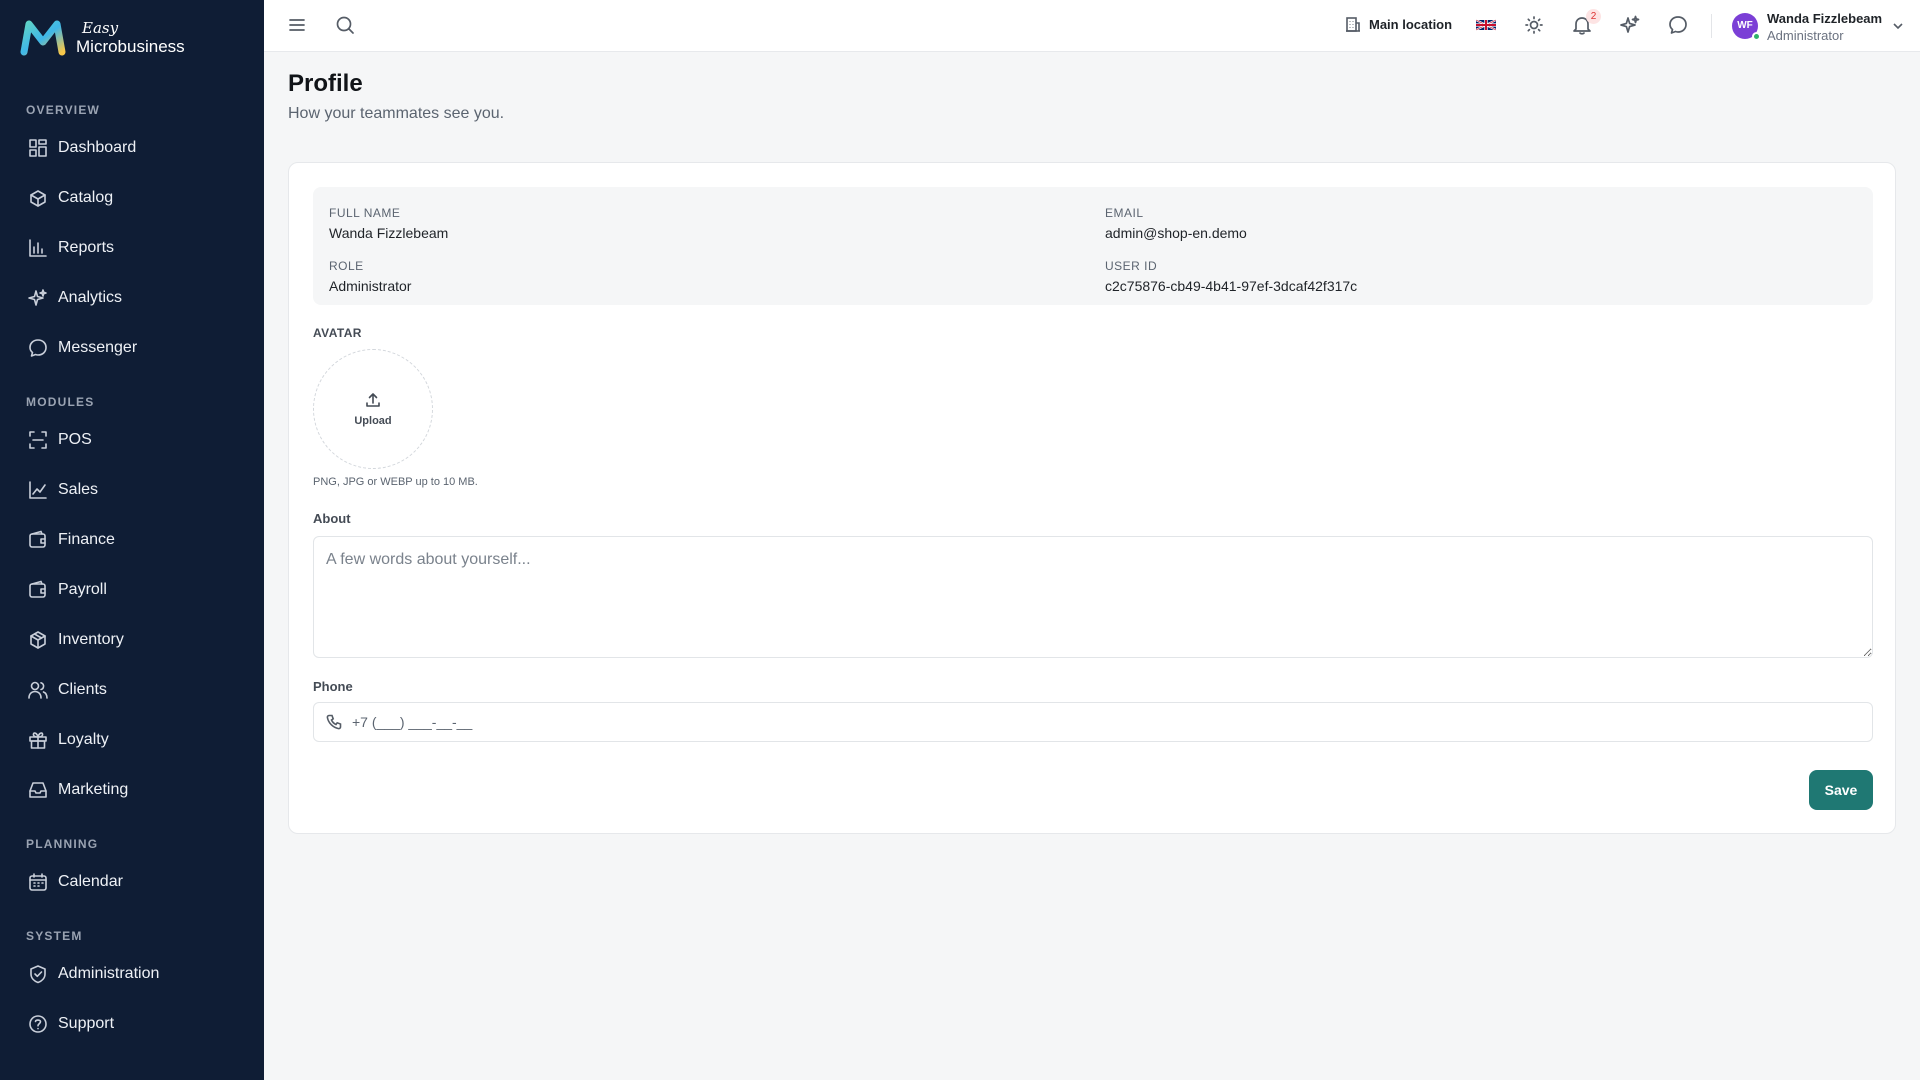 The width and height of the screenshot is (1920, 1080). Describe the element at coordinates (38, 790) in the screenshot. I see `inbox-icon` at that location.